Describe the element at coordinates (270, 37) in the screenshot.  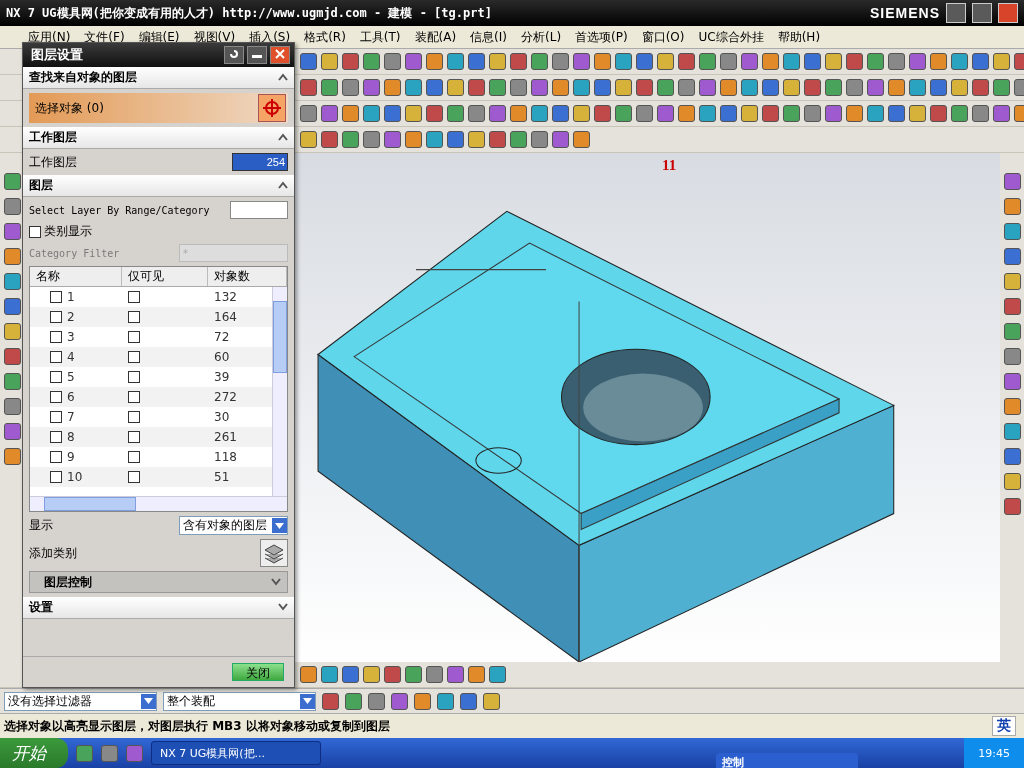
I see `menu-item: 插入(S)` at that location.